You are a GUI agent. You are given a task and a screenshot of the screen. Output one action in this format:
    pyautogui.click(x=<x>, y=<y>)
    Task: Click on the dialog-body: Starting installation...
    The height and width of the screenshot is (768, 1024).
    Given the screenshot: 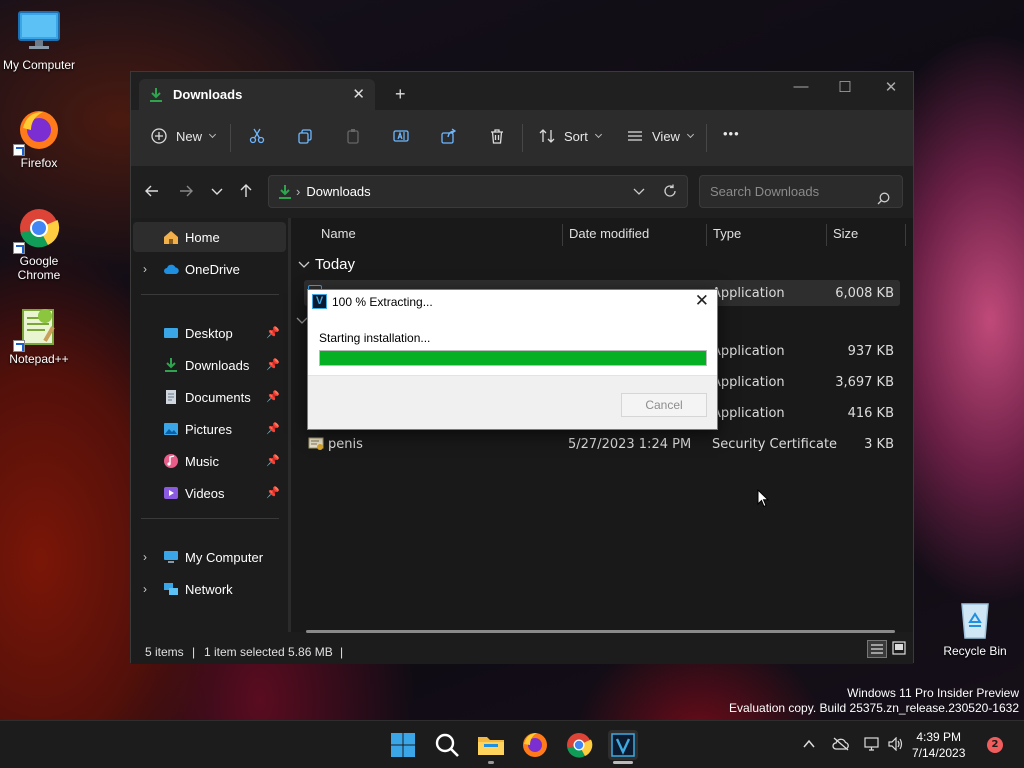 What is the action you would take?
    pyautogui.click(x=512, y=345)
    